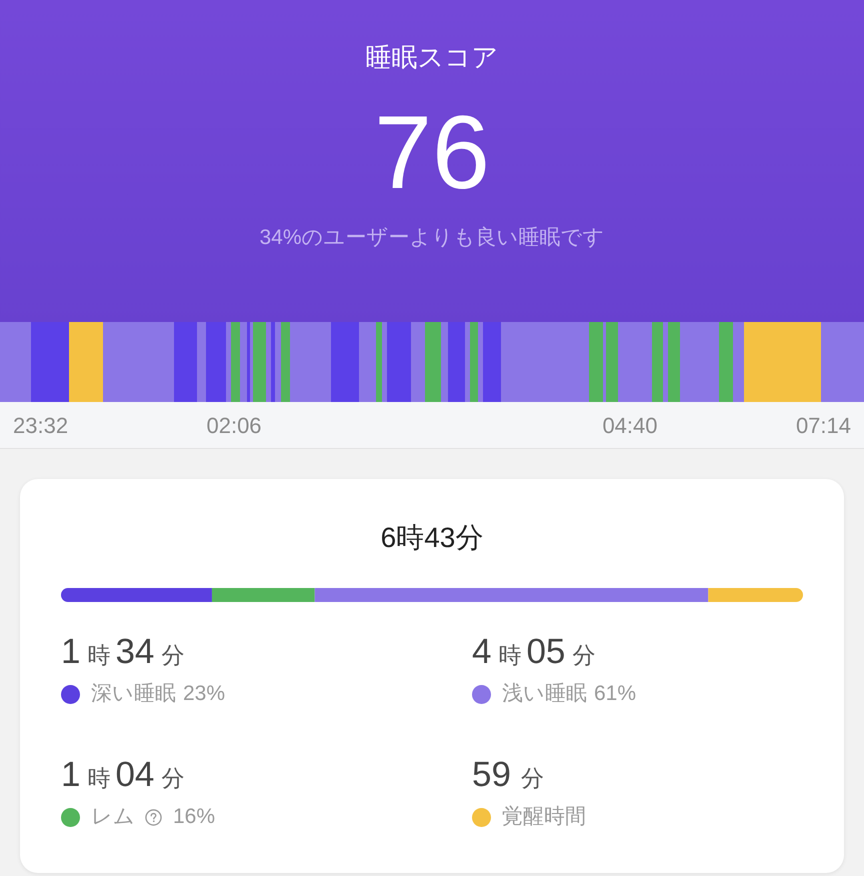 The width and height of the screenshot is (864, 876). What do you see at coordinates (134, 652) in the screenshot?
I see `minutes-value: 34` at bounding box center [134, 652].